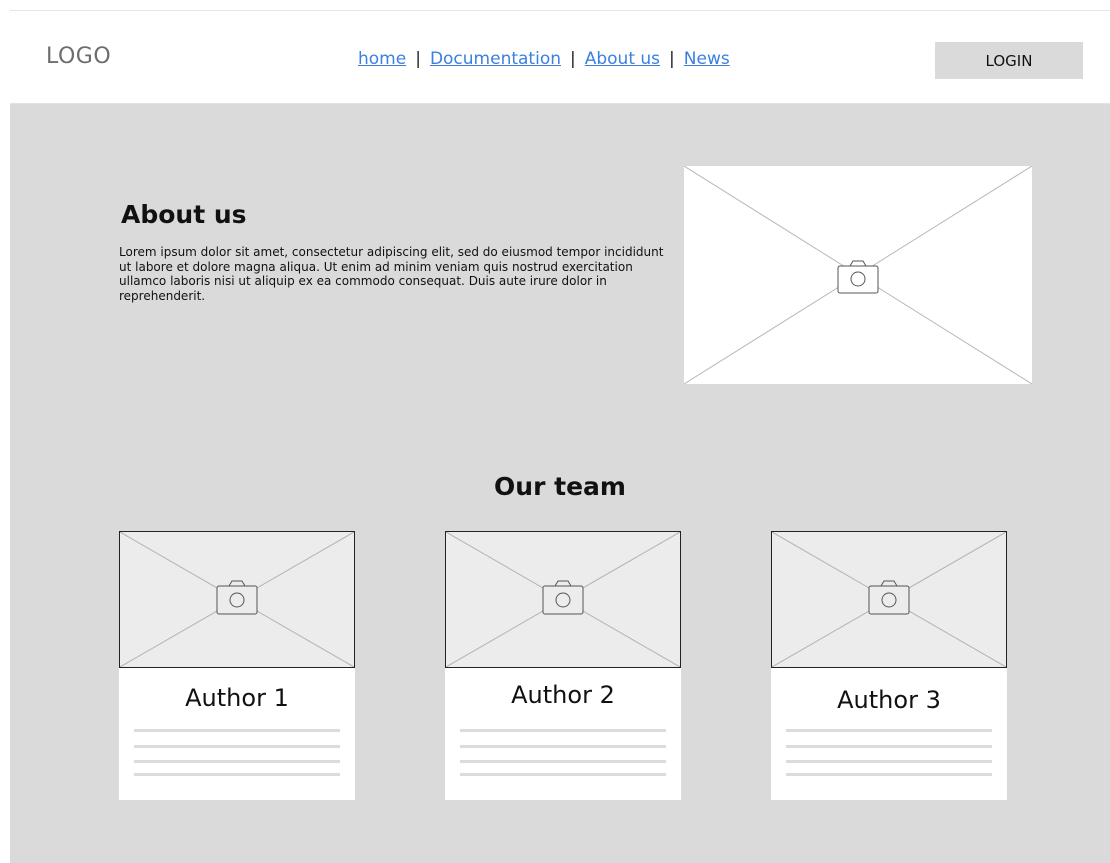 The image size is (1110, 863). Describe the element at coordinates (78, 56) in the screenshot. I see `logo: LOGO` at that location.